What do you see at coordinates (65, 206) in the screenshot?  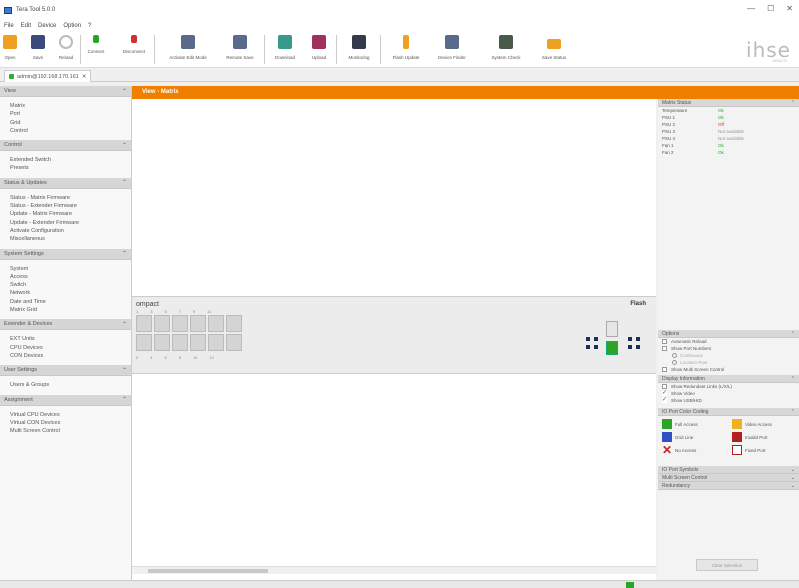 I see `sidebar-item-status-extender-firmware: Status - Extender Firmware` at bounding box center [65, 206].